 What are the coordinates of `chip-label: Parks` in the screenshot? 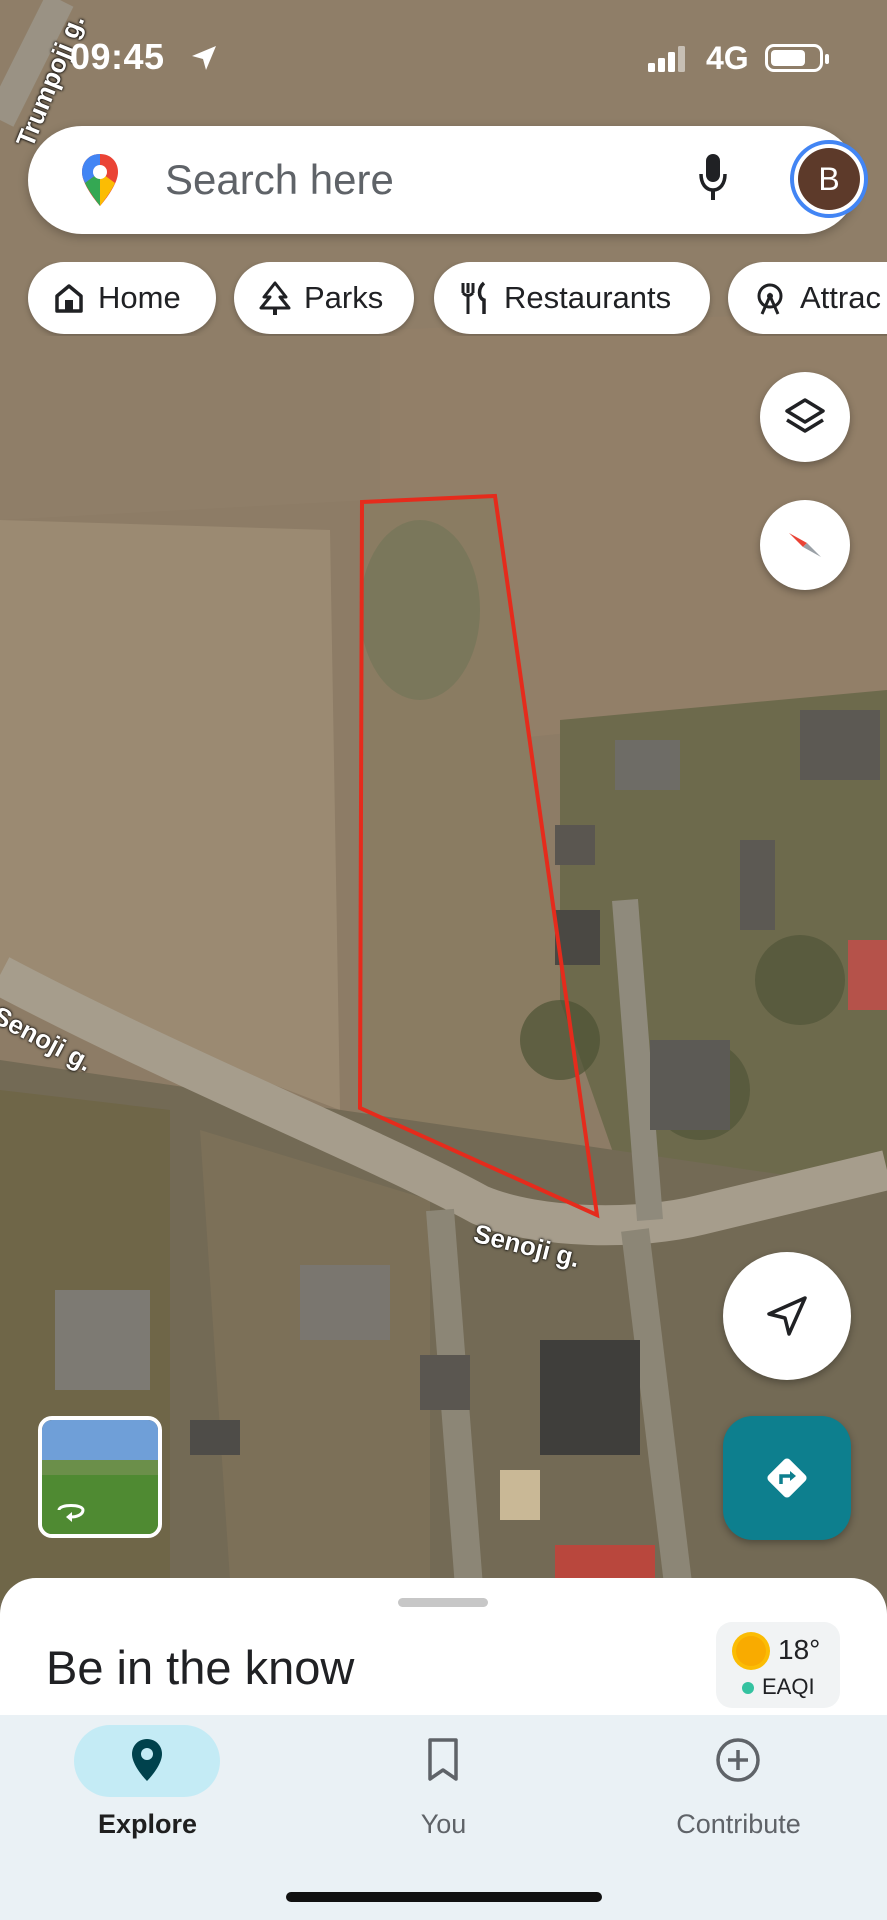 It's located at (344, 297).